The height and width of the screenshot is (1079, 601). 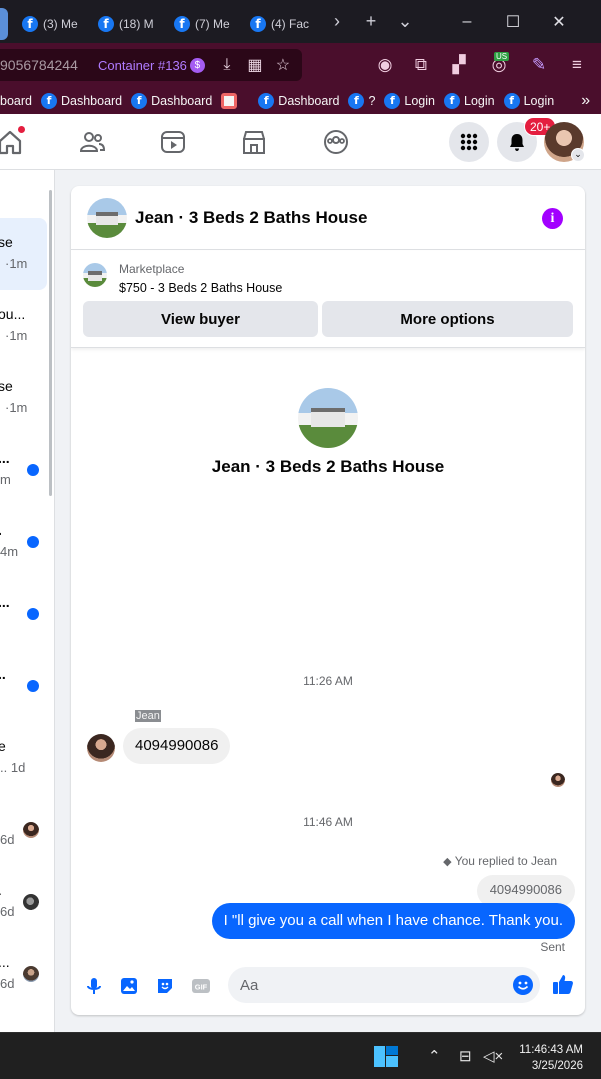 I want to click on conversation-time: ·1m, so click(x=16, y=263).